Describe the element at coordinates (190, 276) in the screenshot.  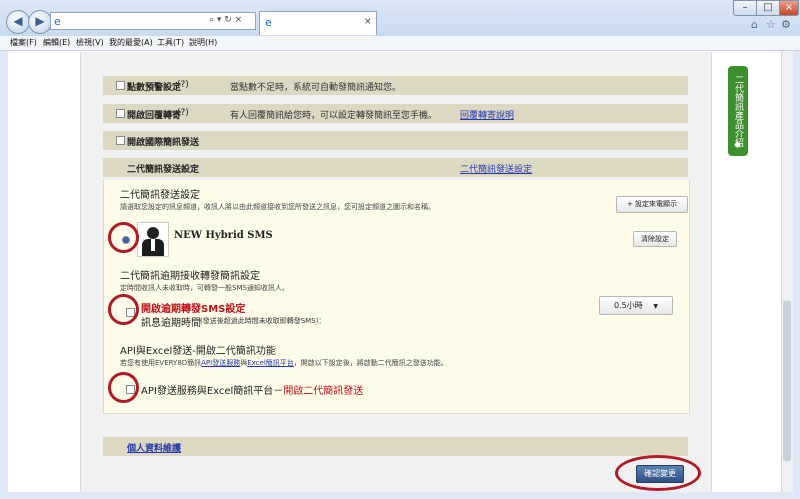
I see `expire-panel-title: 二代簡訊逾期接收轉發簡訊設定` at that location.